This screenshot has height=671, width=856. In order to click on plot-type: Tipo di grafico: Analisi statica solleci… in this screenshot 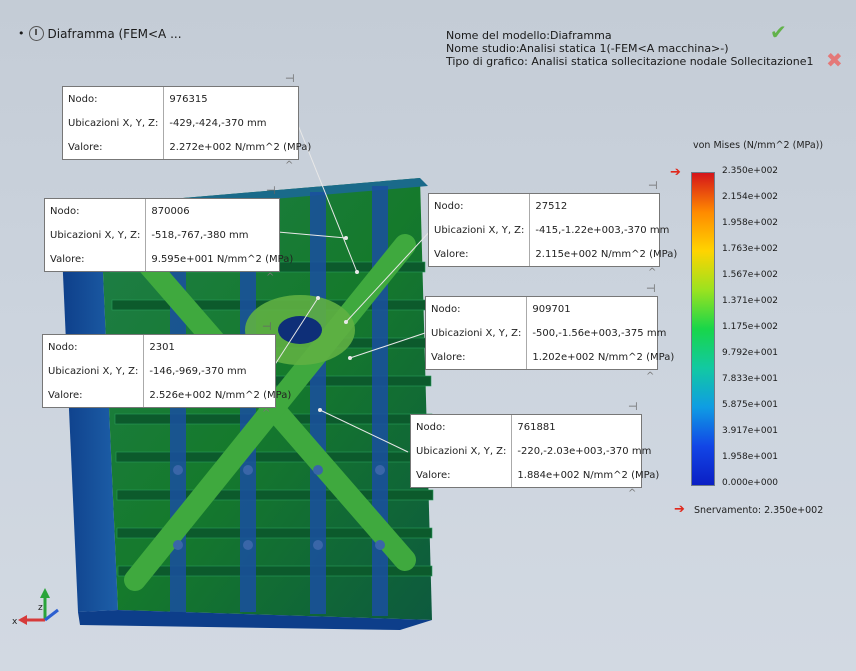, I will do `click(630, 61)`.